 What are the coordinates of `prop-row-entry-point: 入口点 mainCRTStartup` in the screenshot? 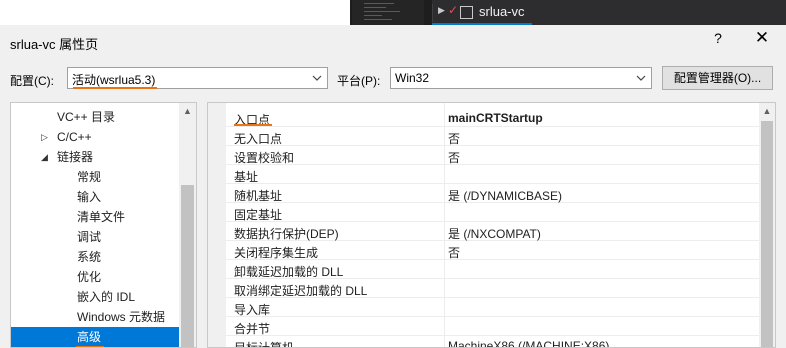 It's located at (492, 117).